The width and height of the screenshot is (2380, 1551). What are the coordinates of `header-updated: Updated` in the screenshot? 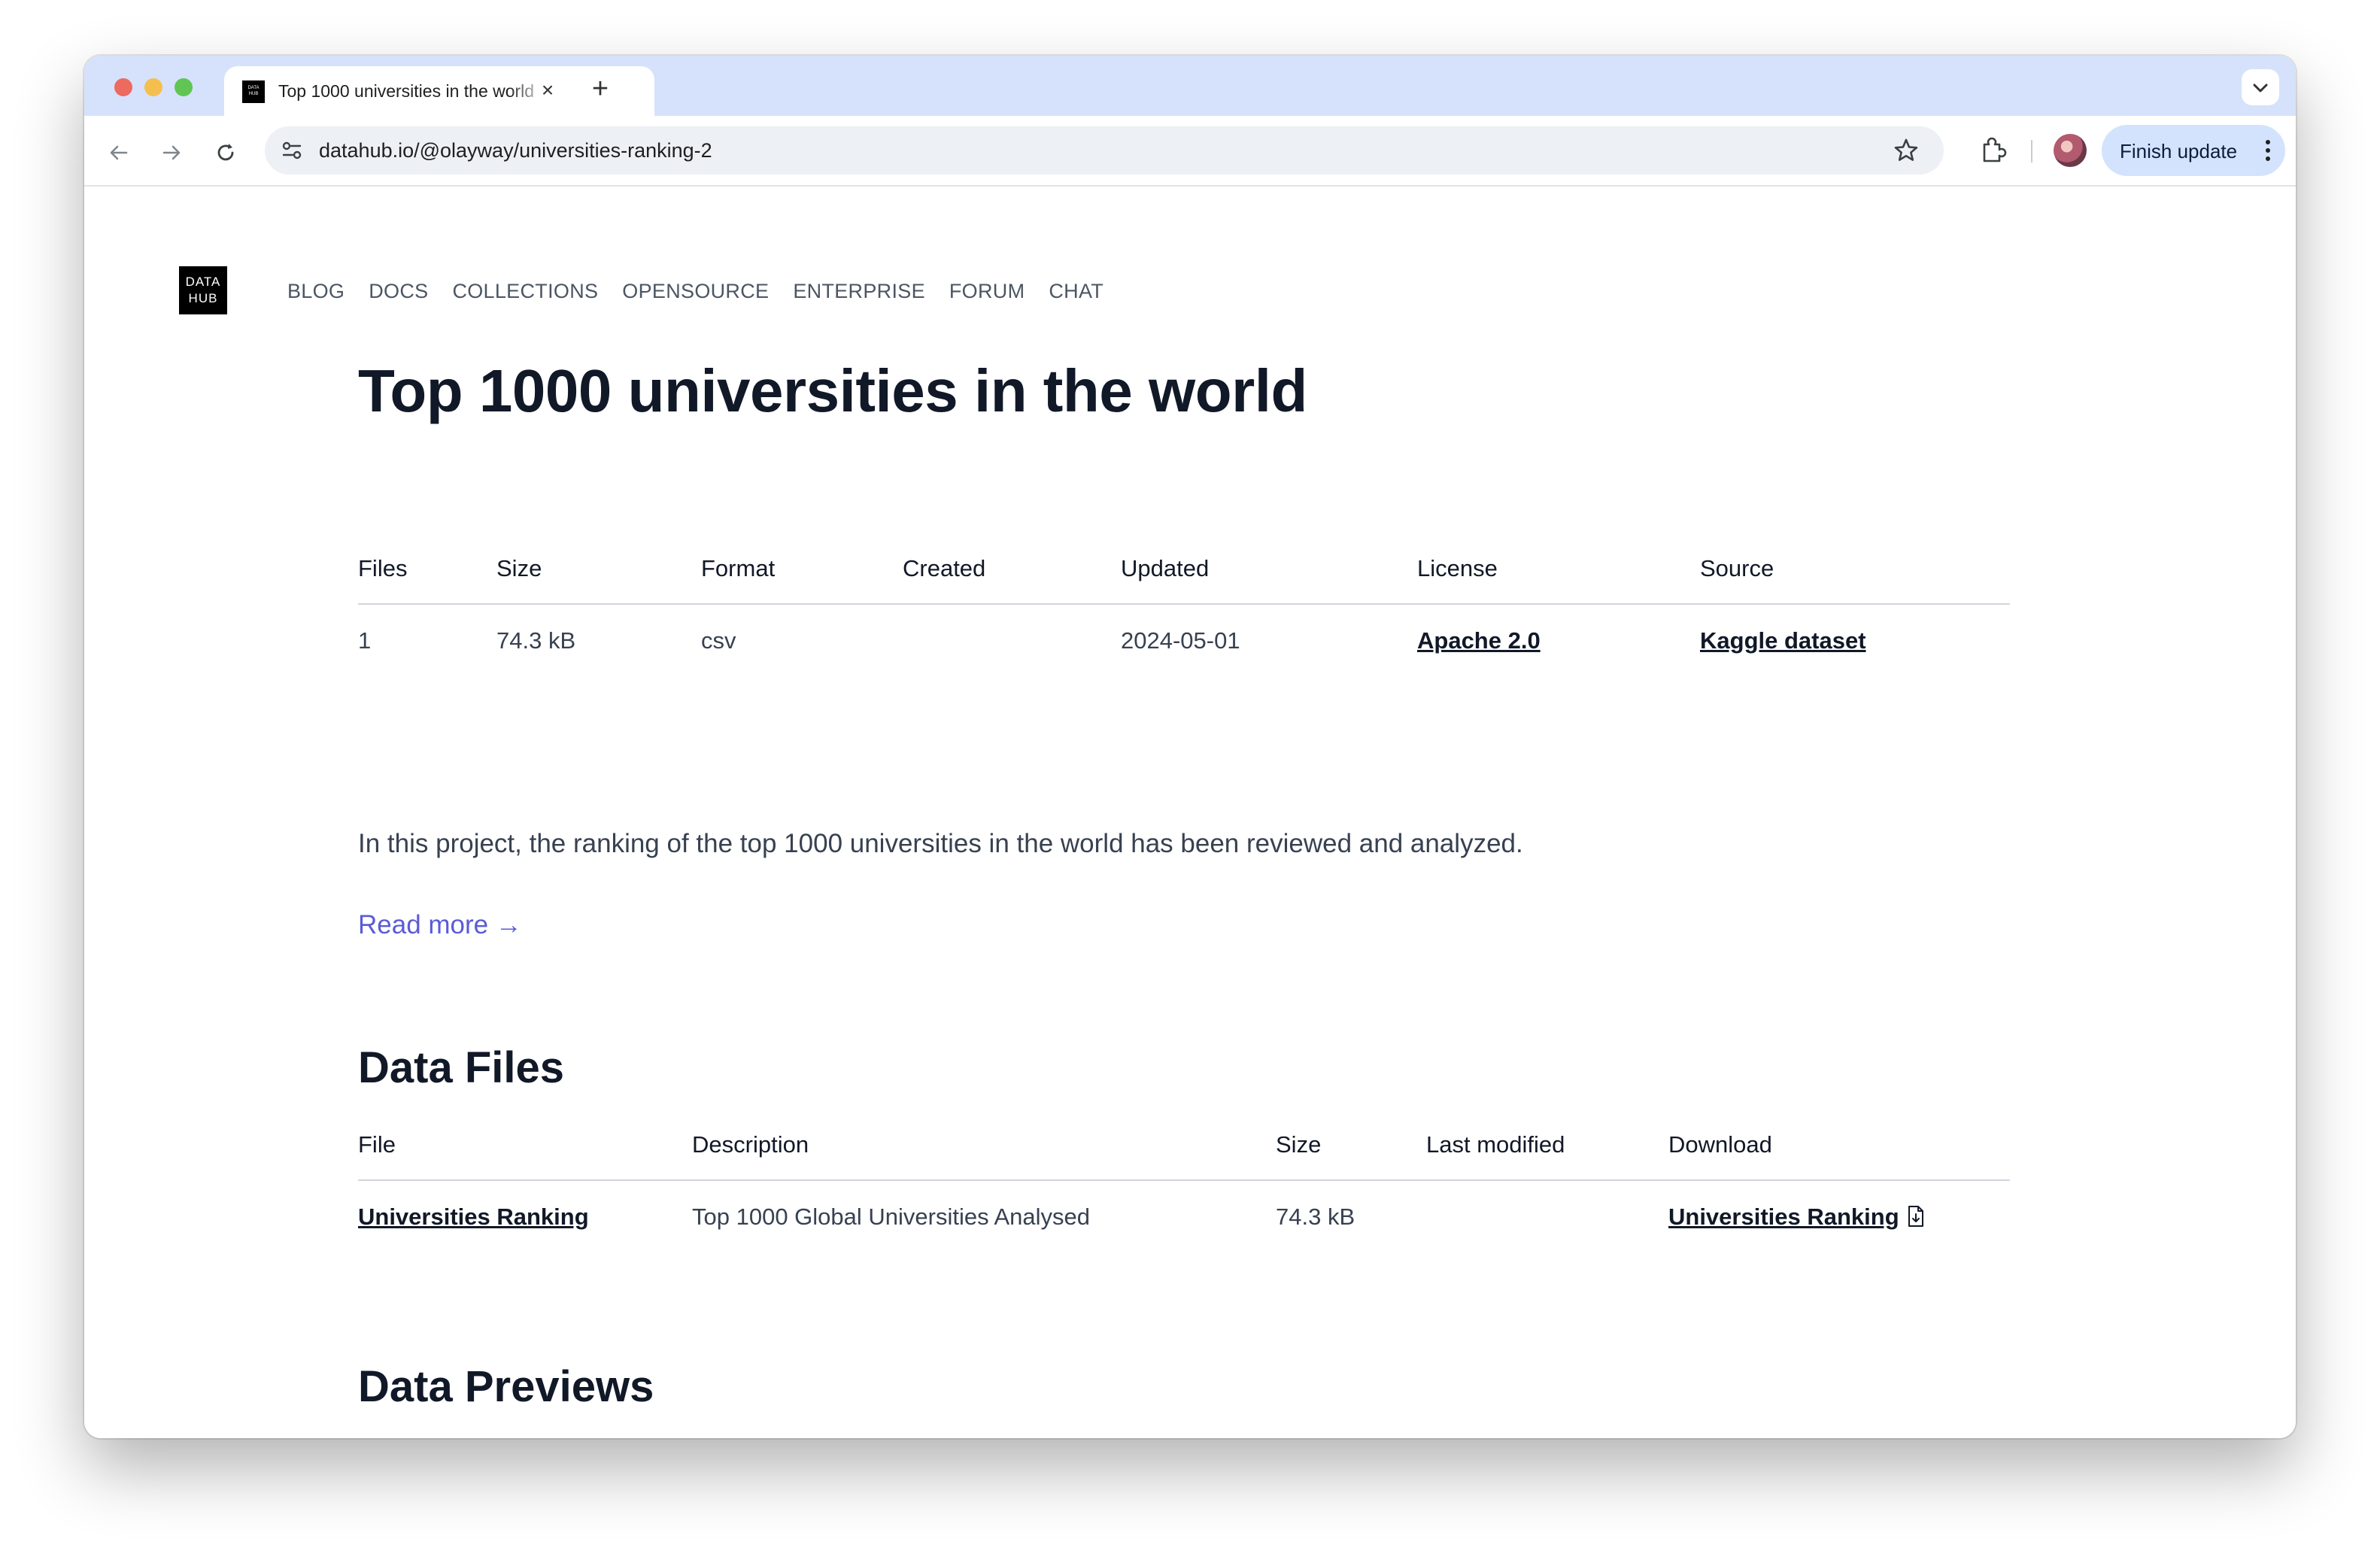 It's located at (1269, 580).